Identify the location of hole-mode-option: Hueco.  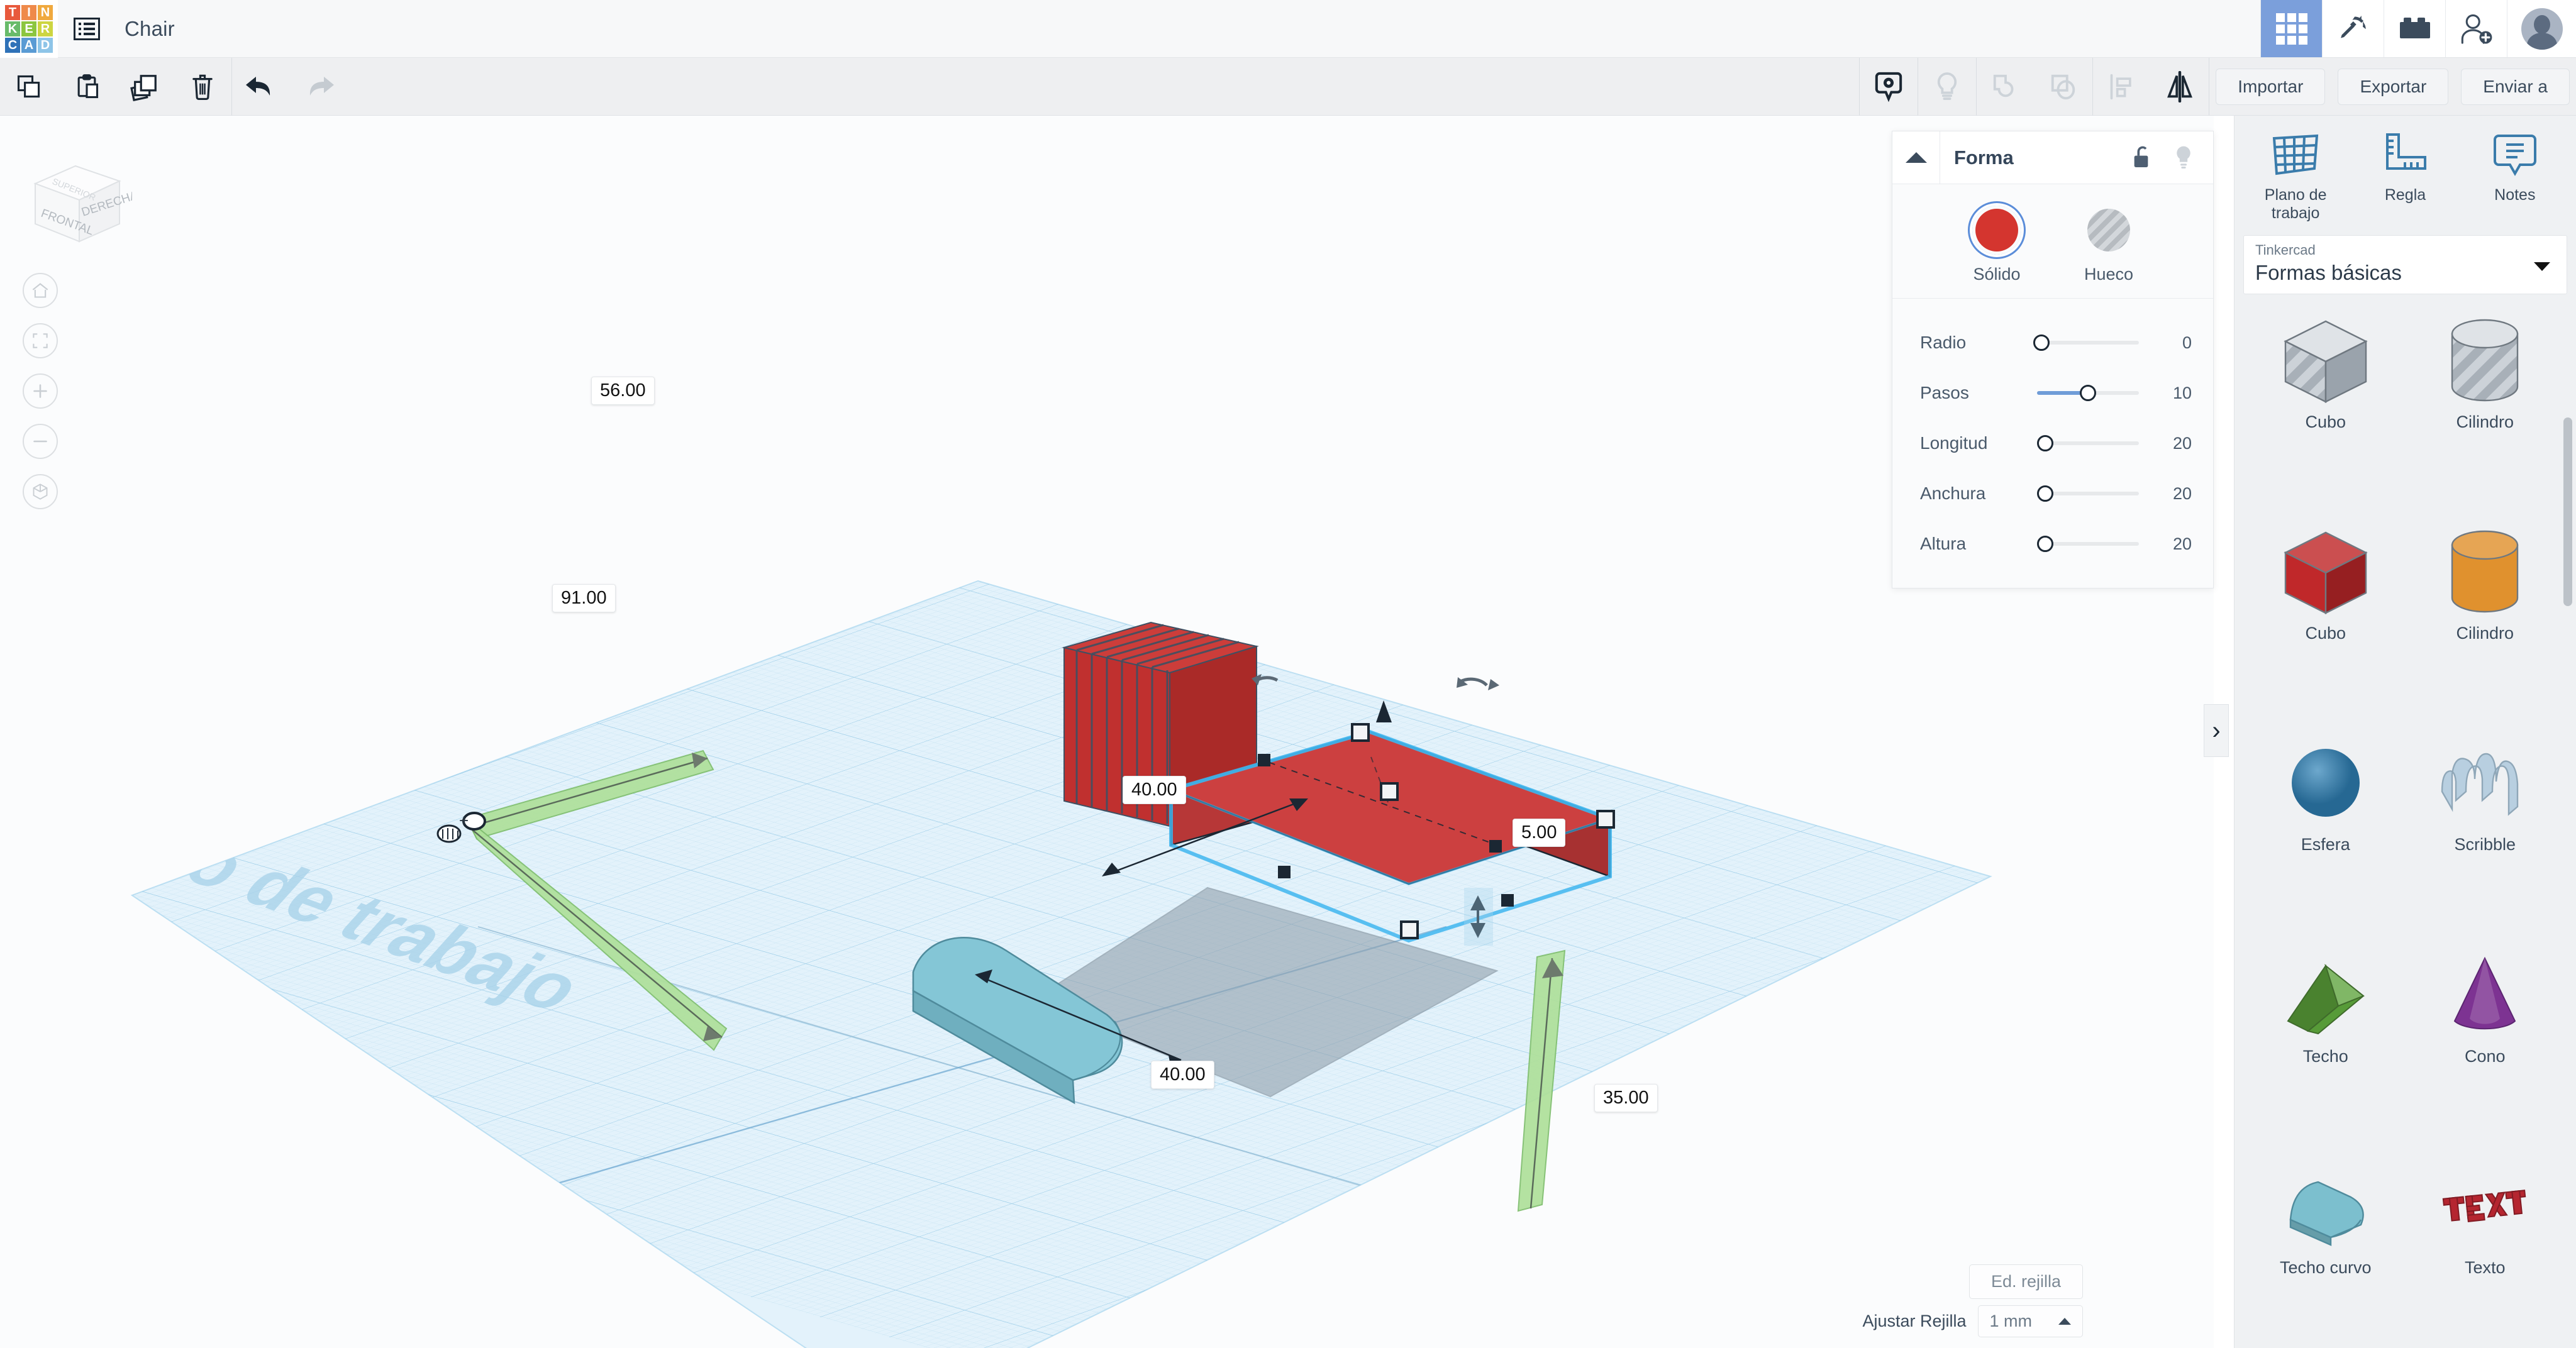
(2108, 245).